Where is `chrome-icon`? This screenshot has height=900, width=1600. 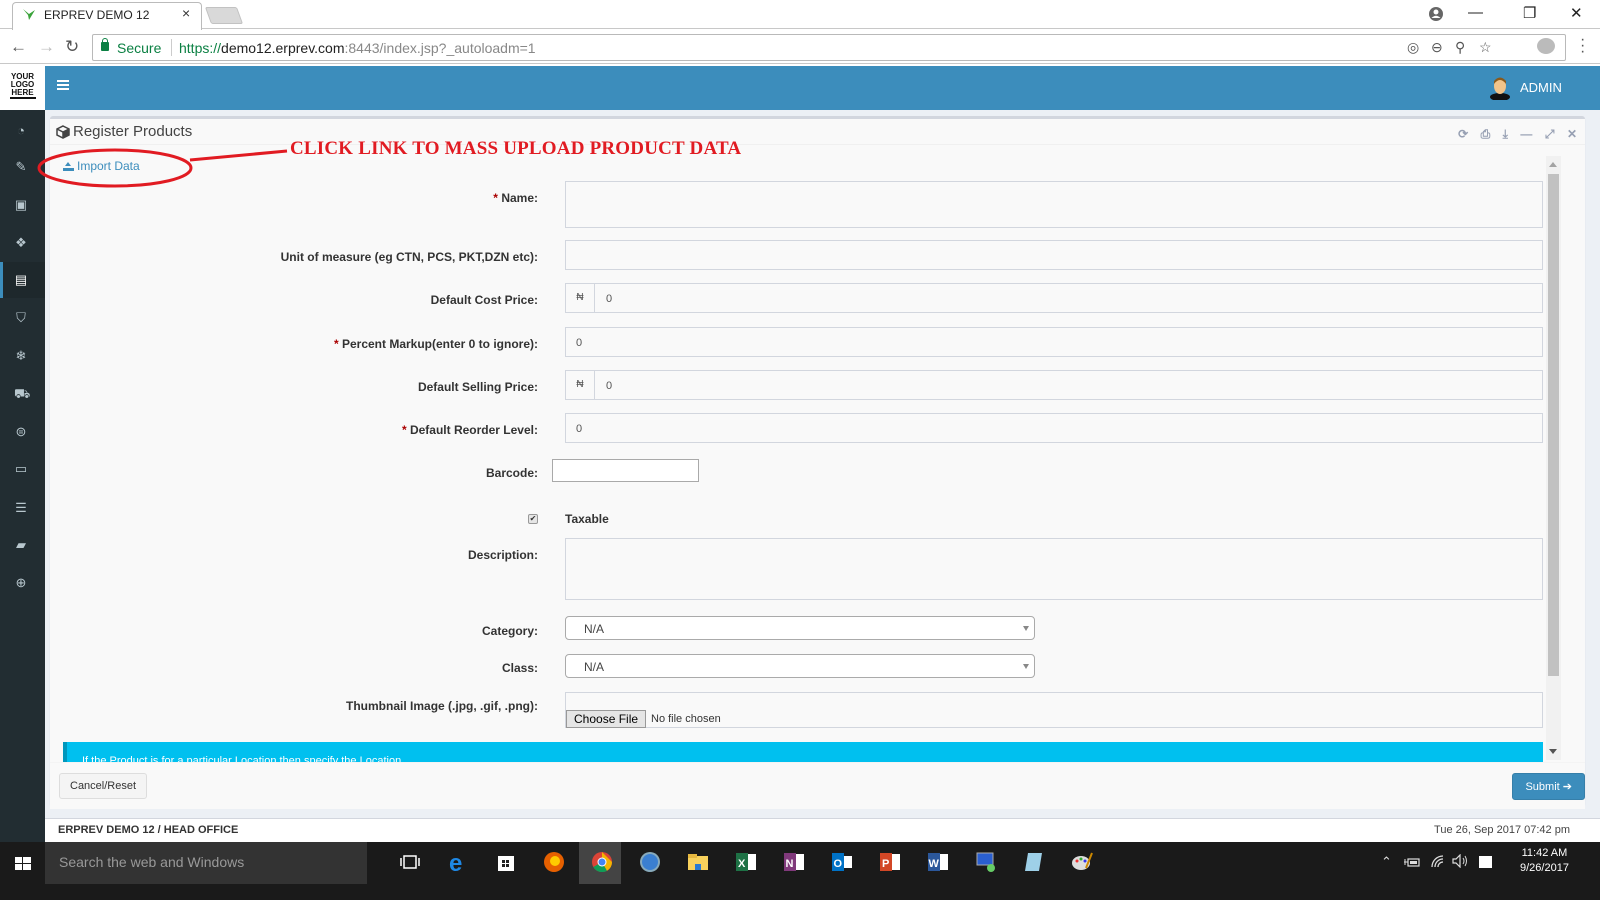 chrome-icon is located at coordinates (602, 862).